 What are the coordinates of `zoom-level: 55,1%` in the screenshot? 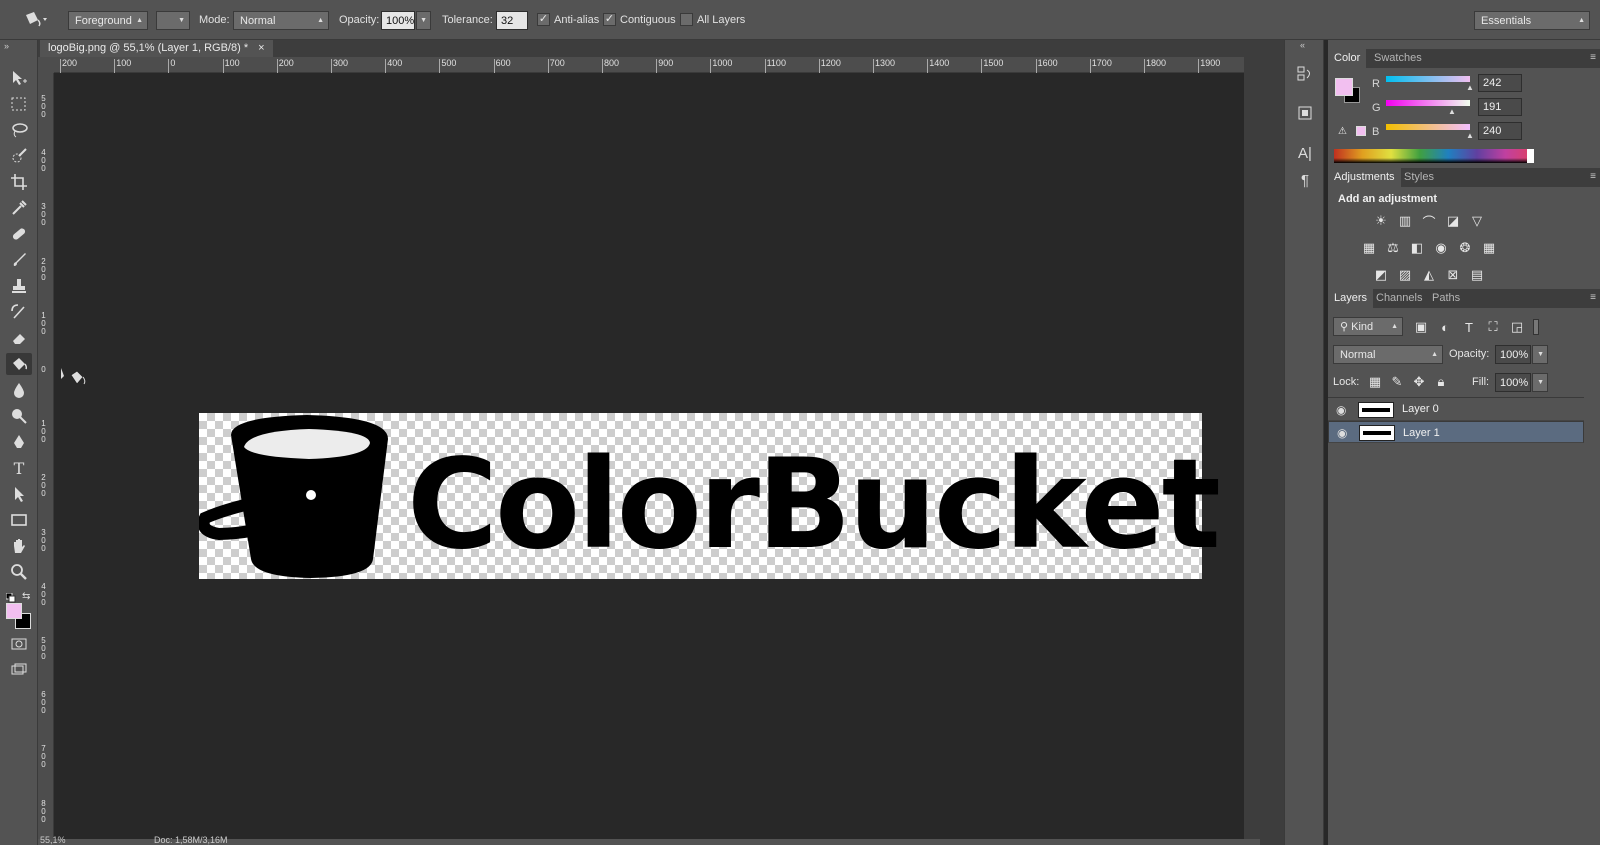 It's located at (53, 840).